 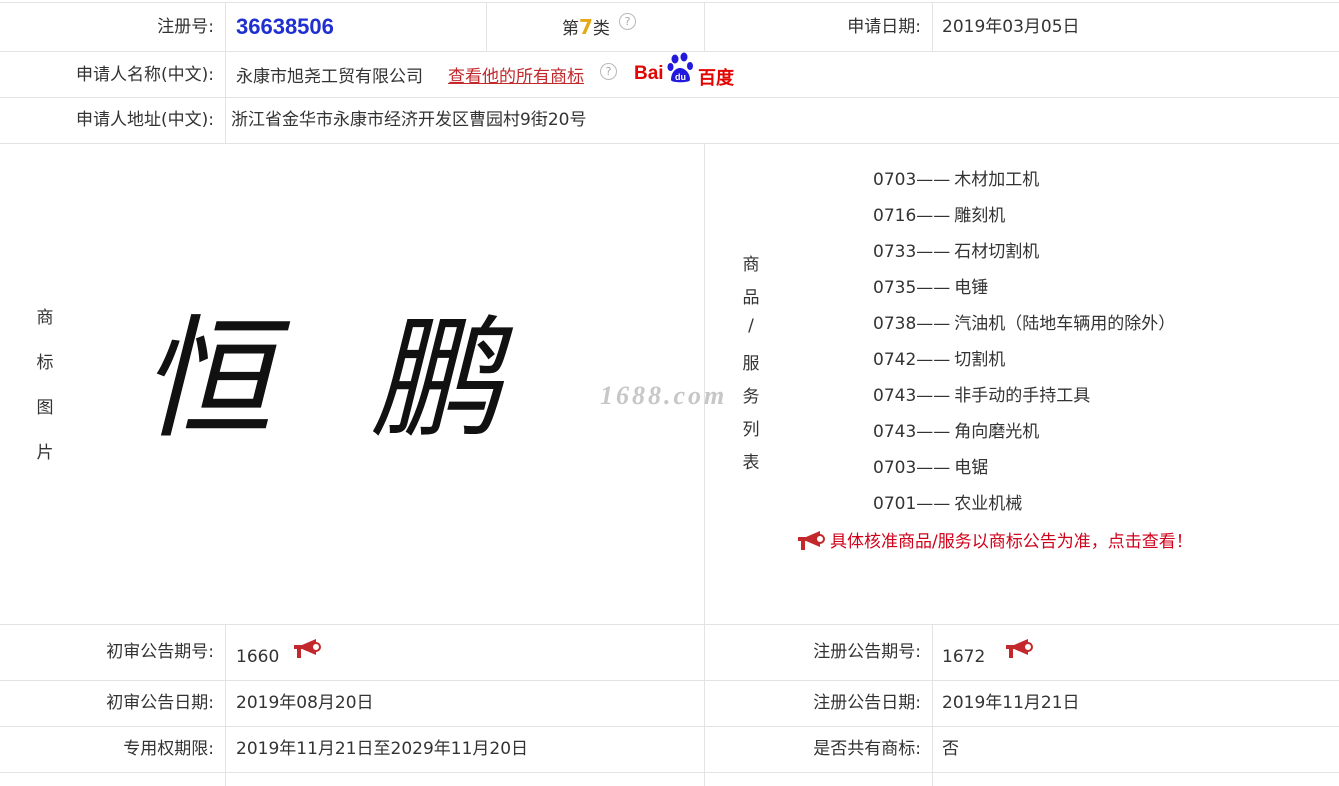 I want to click on label-char: 列, so click(x=751, y=430).